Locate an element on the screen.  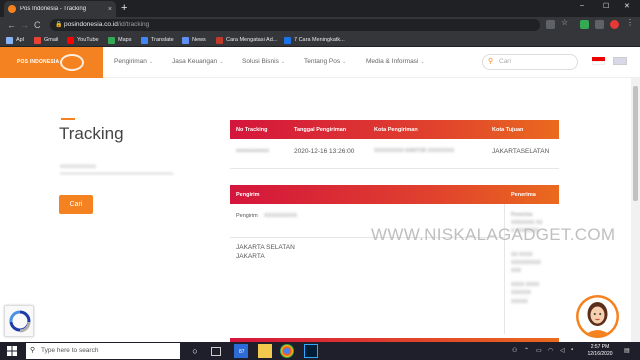
browser-tab: Pos Indonesia - Tracking × is located at coordinates (60, 9).